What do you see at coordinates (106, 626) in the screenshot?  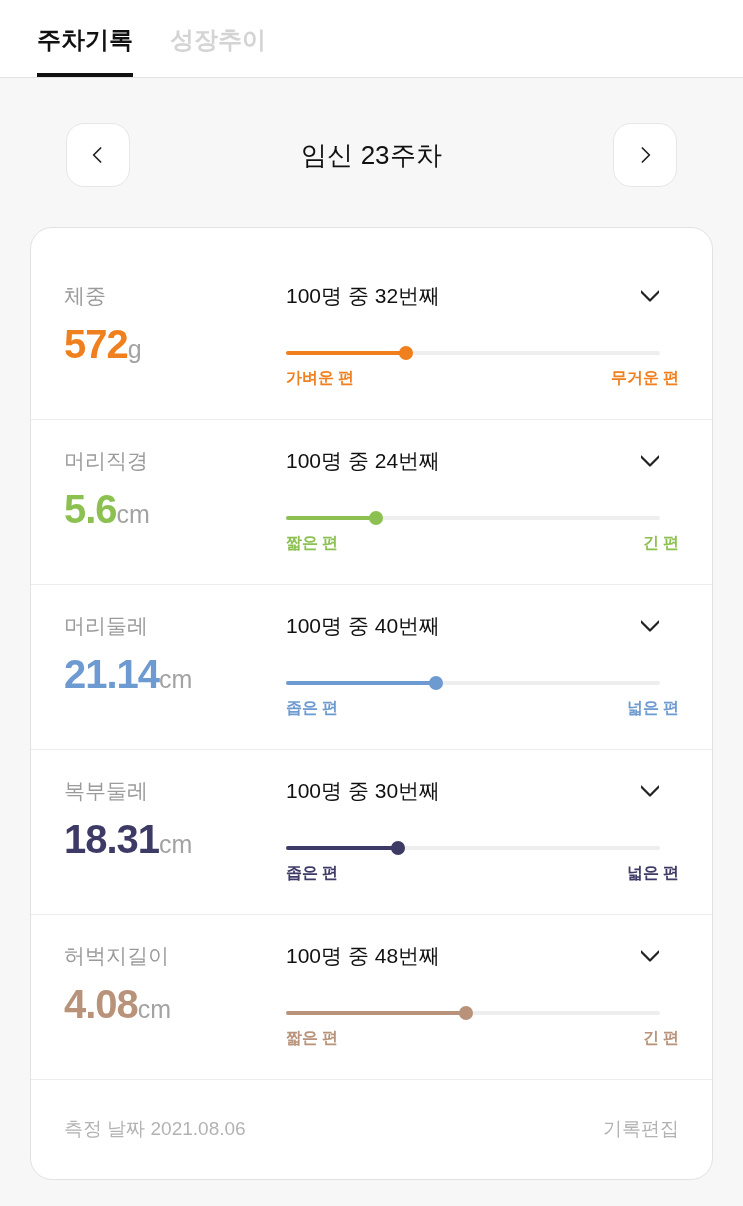 I see `measure-label: 머리둘레` at bounding box center [106, 626].